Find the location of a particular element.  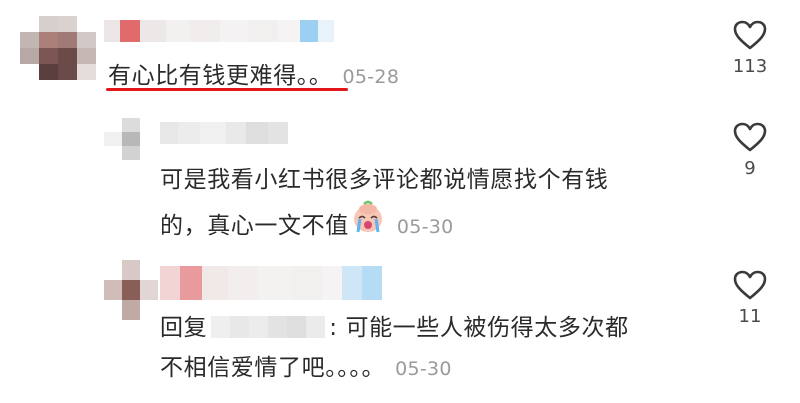

comment-date: 05-28 is located at coordinates (371, 77).